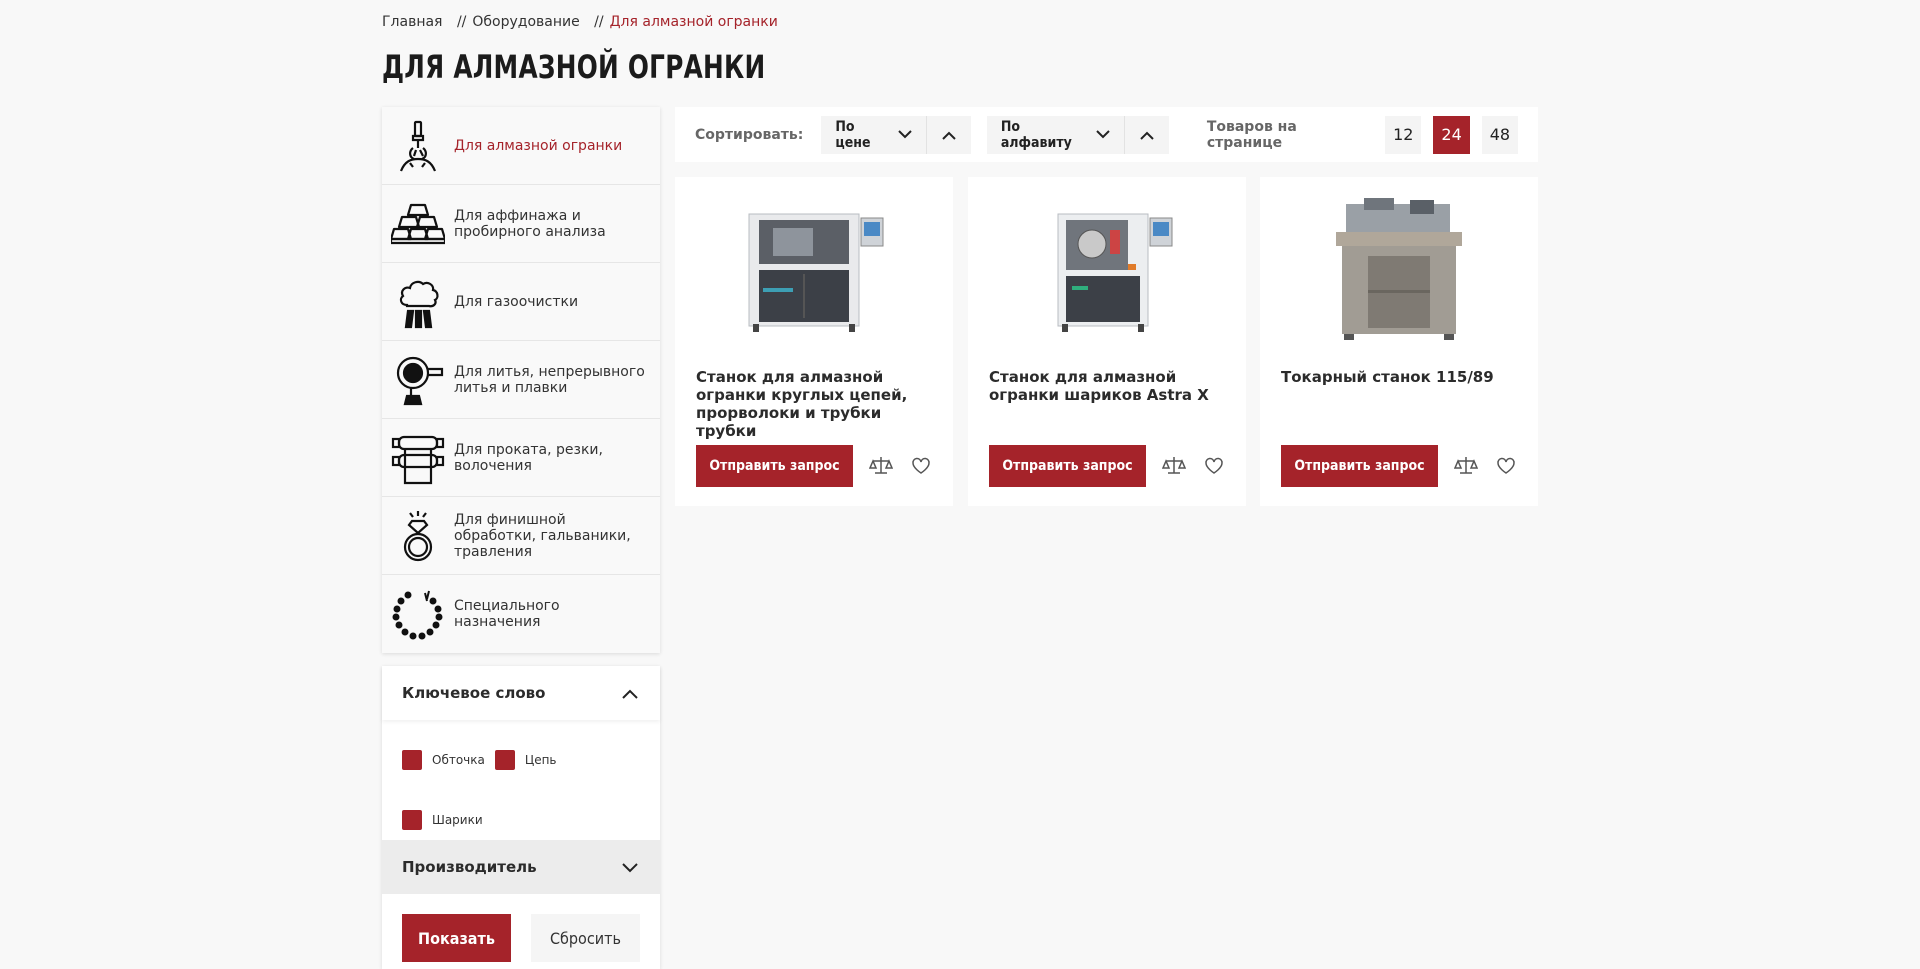 This screenshot has height=969, width=1920. What do you see at coordinates (1401, 377) in the screenshot?
I see `product-name: Токарный станок 115/89` at bounding box center [1401, 377].